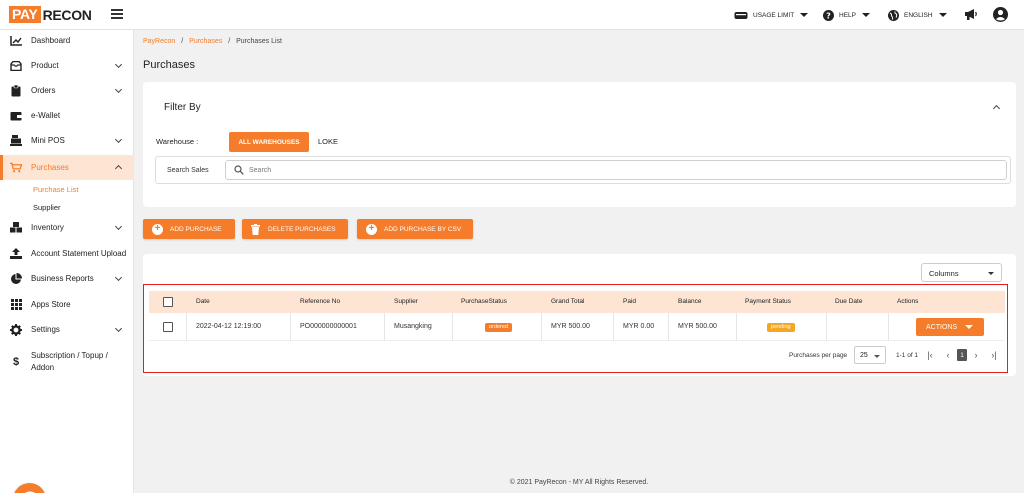 This screenshot has height=493, width=1024. I want to click on box-icon, so click(16, 66).